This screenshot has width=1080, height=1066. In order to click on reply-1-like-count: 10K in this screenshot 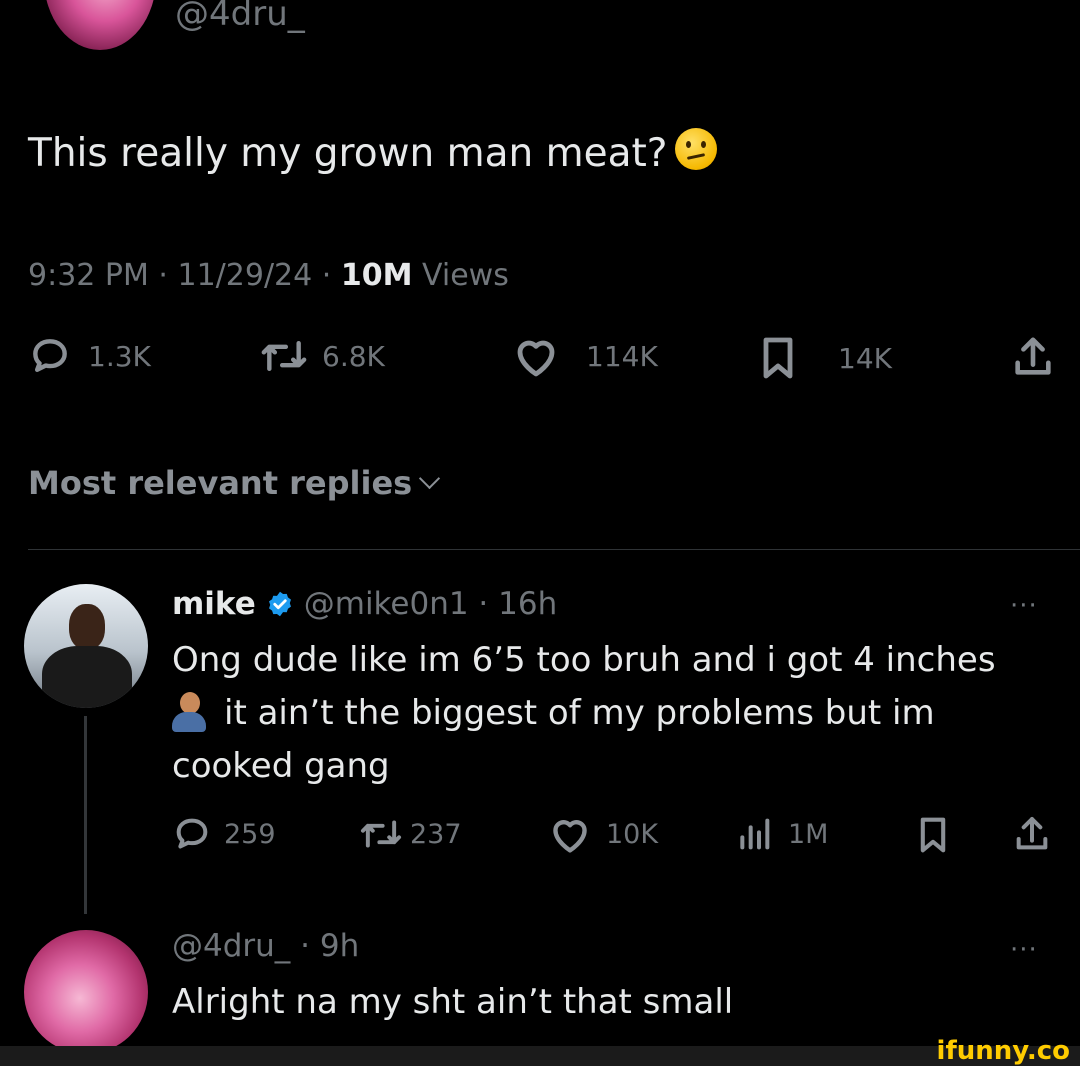, I will do `click(632, 834)`.